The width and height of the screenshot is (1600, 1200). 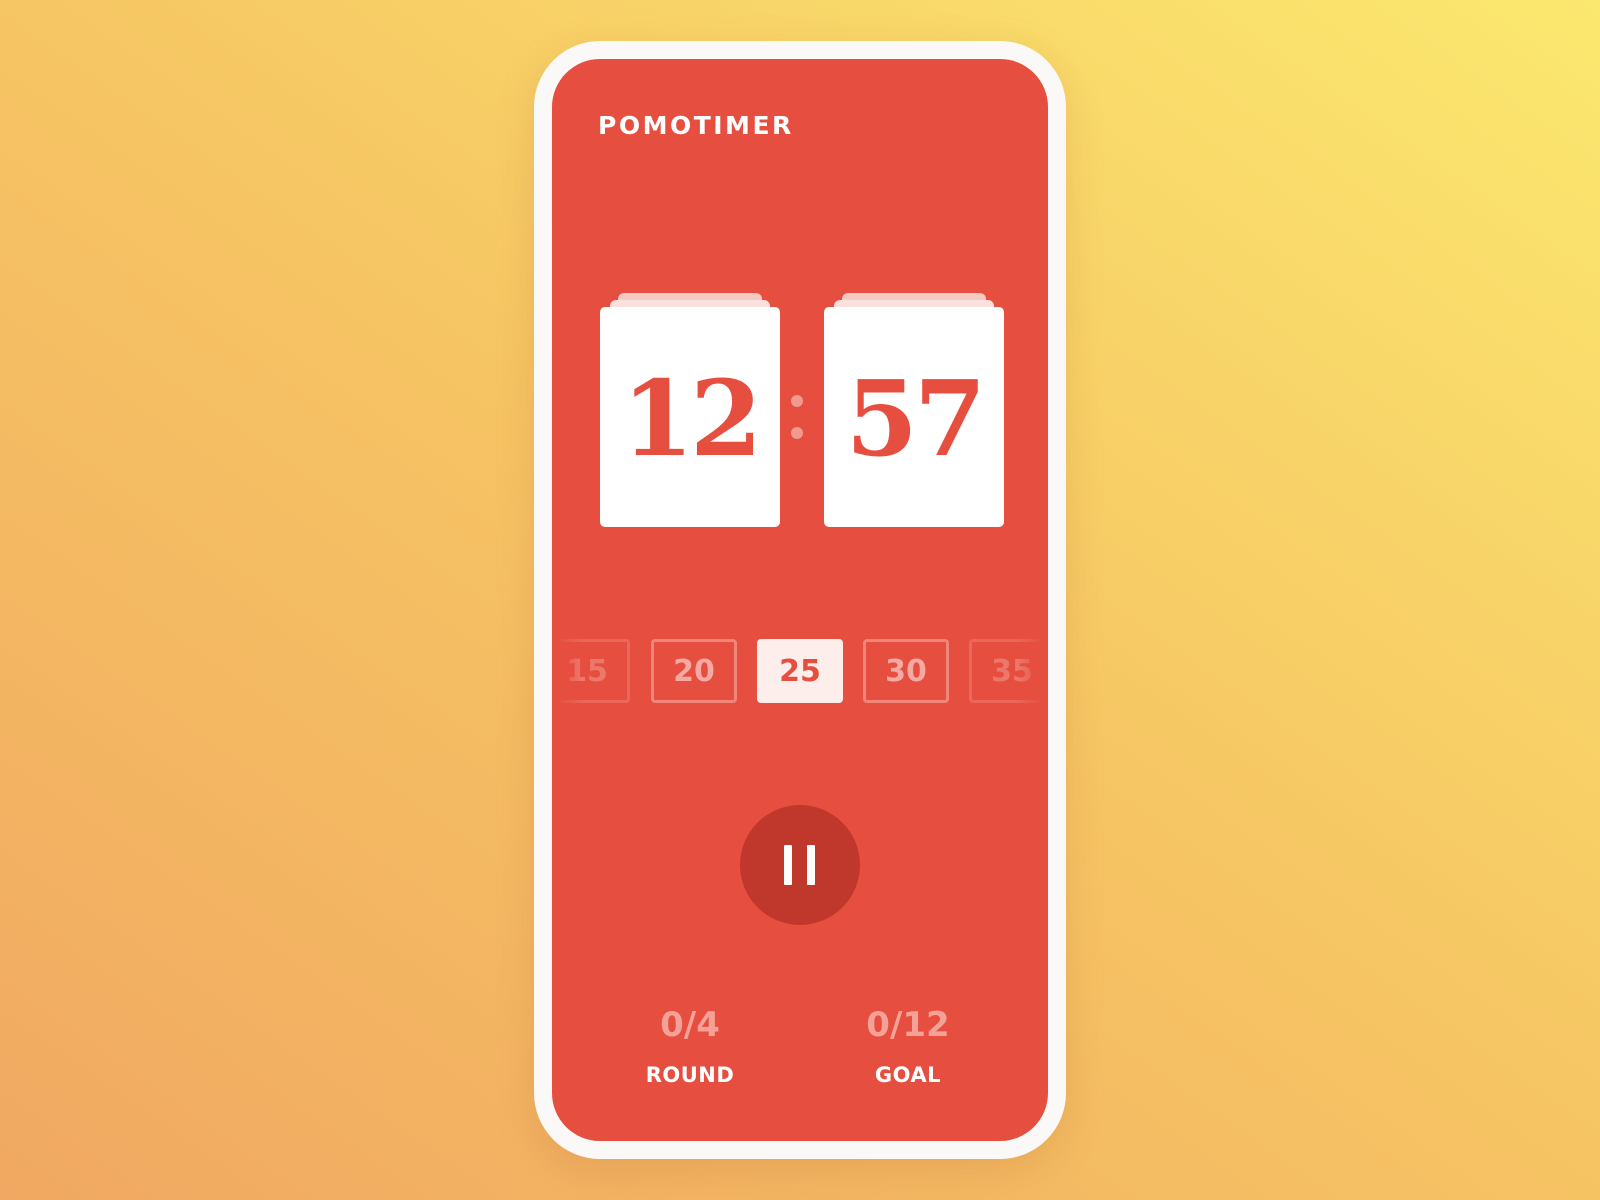 I want to click on pause-icon, so click(x=788, y=865).